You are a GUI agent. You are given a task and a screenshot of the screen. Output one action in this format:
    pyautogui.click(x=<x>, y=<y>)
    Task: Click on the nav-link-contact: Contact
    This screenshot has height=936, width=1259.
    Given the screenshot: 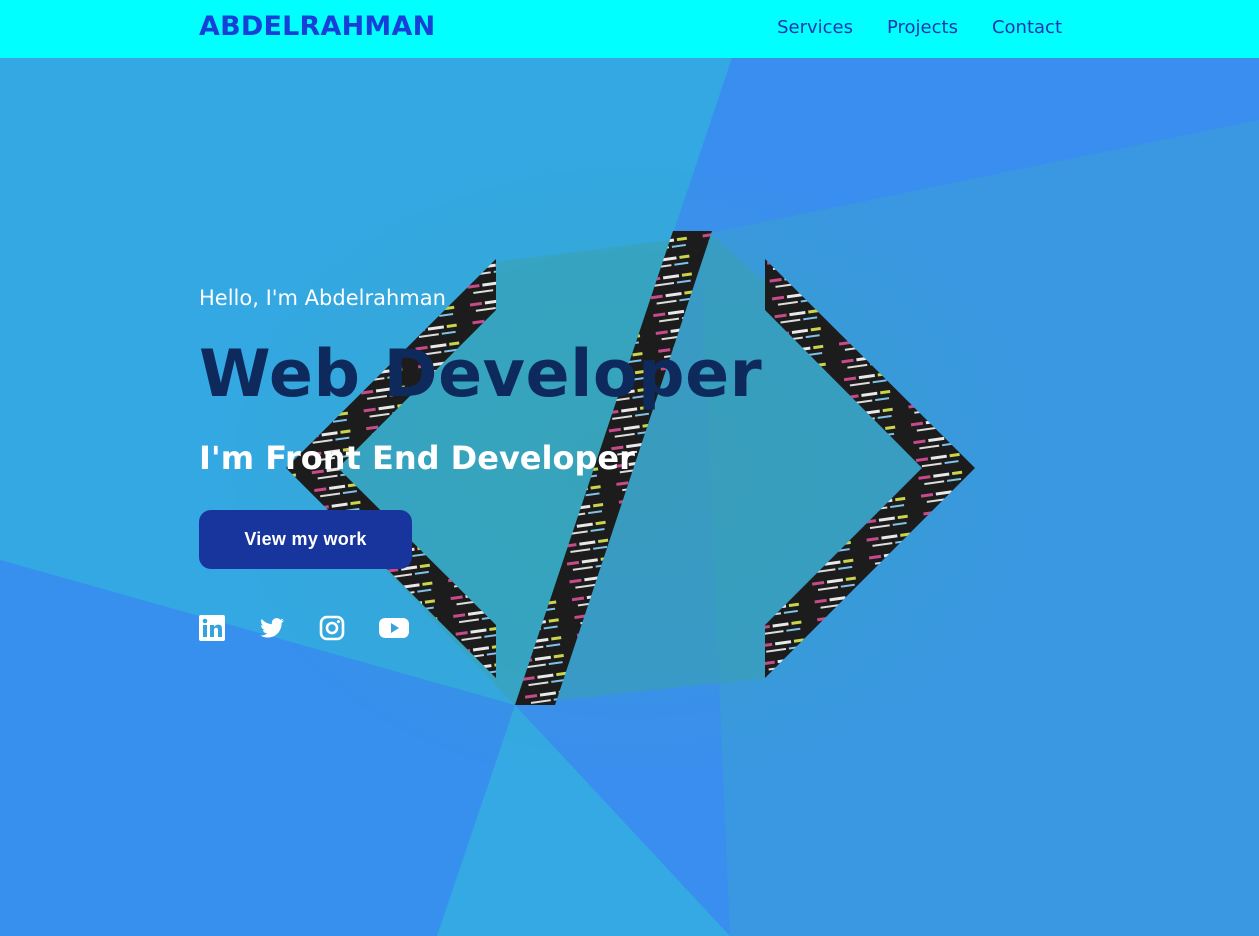 What is the action you would take?
    pyautogui.click(x=1027, y=28)
    